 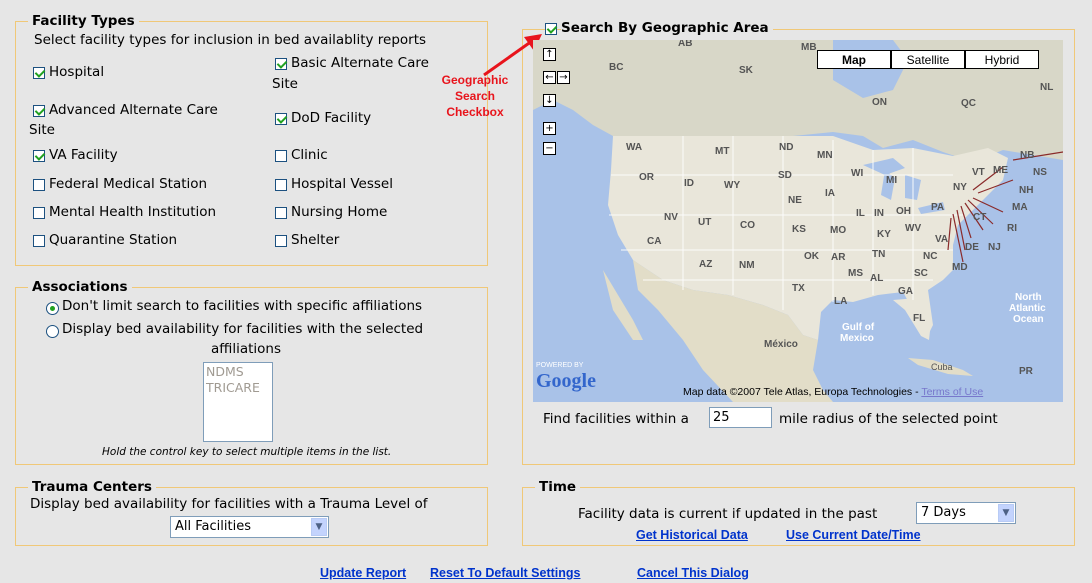 I want to click on google-logo: Google, so click(x=566, y=381).